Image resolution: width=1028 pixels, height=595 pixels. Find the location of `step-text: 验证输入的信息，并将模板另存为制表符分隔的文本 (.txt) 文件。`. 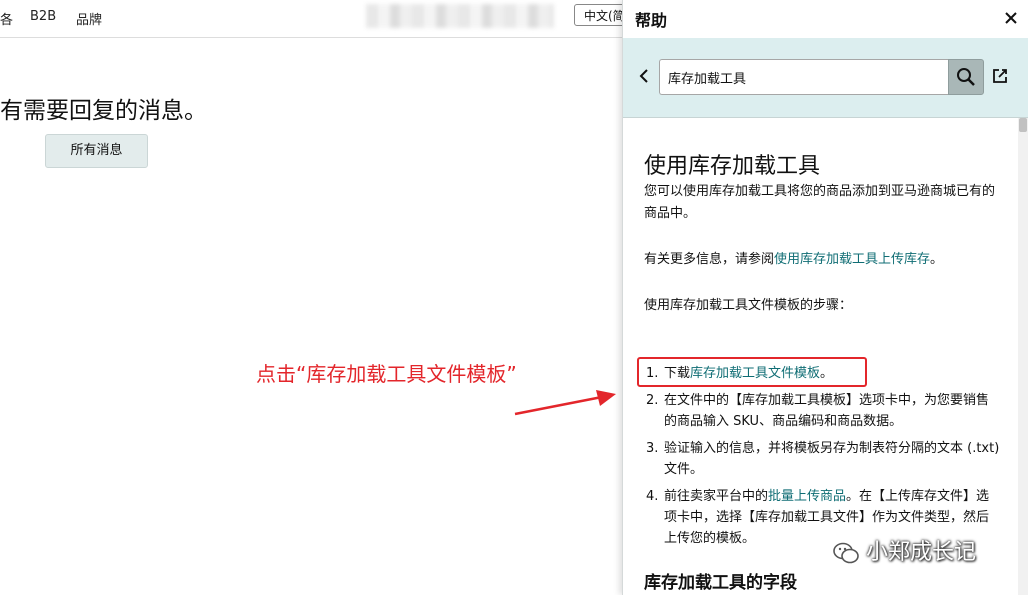

step-text: 验证输入的信息，并将模板另存为制表符分隔的文本 (.txt) 文件。 is located at coordinates (832, 459).